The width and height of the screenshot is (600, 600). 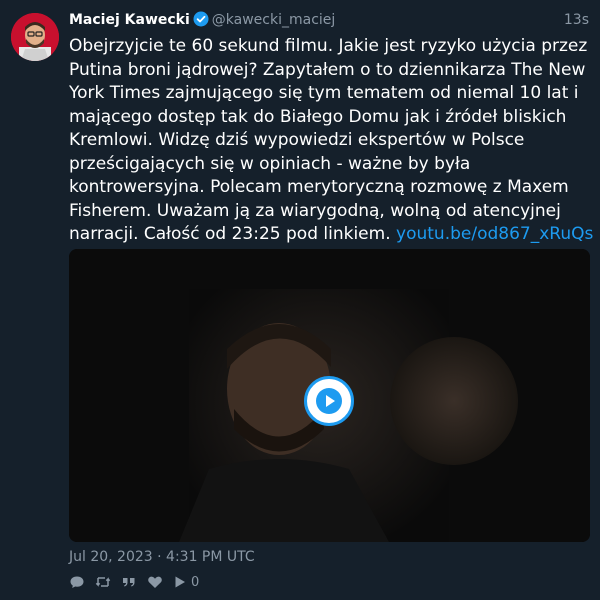 What do you see at coordinates (129, 20) in the screenshot?
I see `author-name: Maciej Kawecki` at bounding box center [129, 20].